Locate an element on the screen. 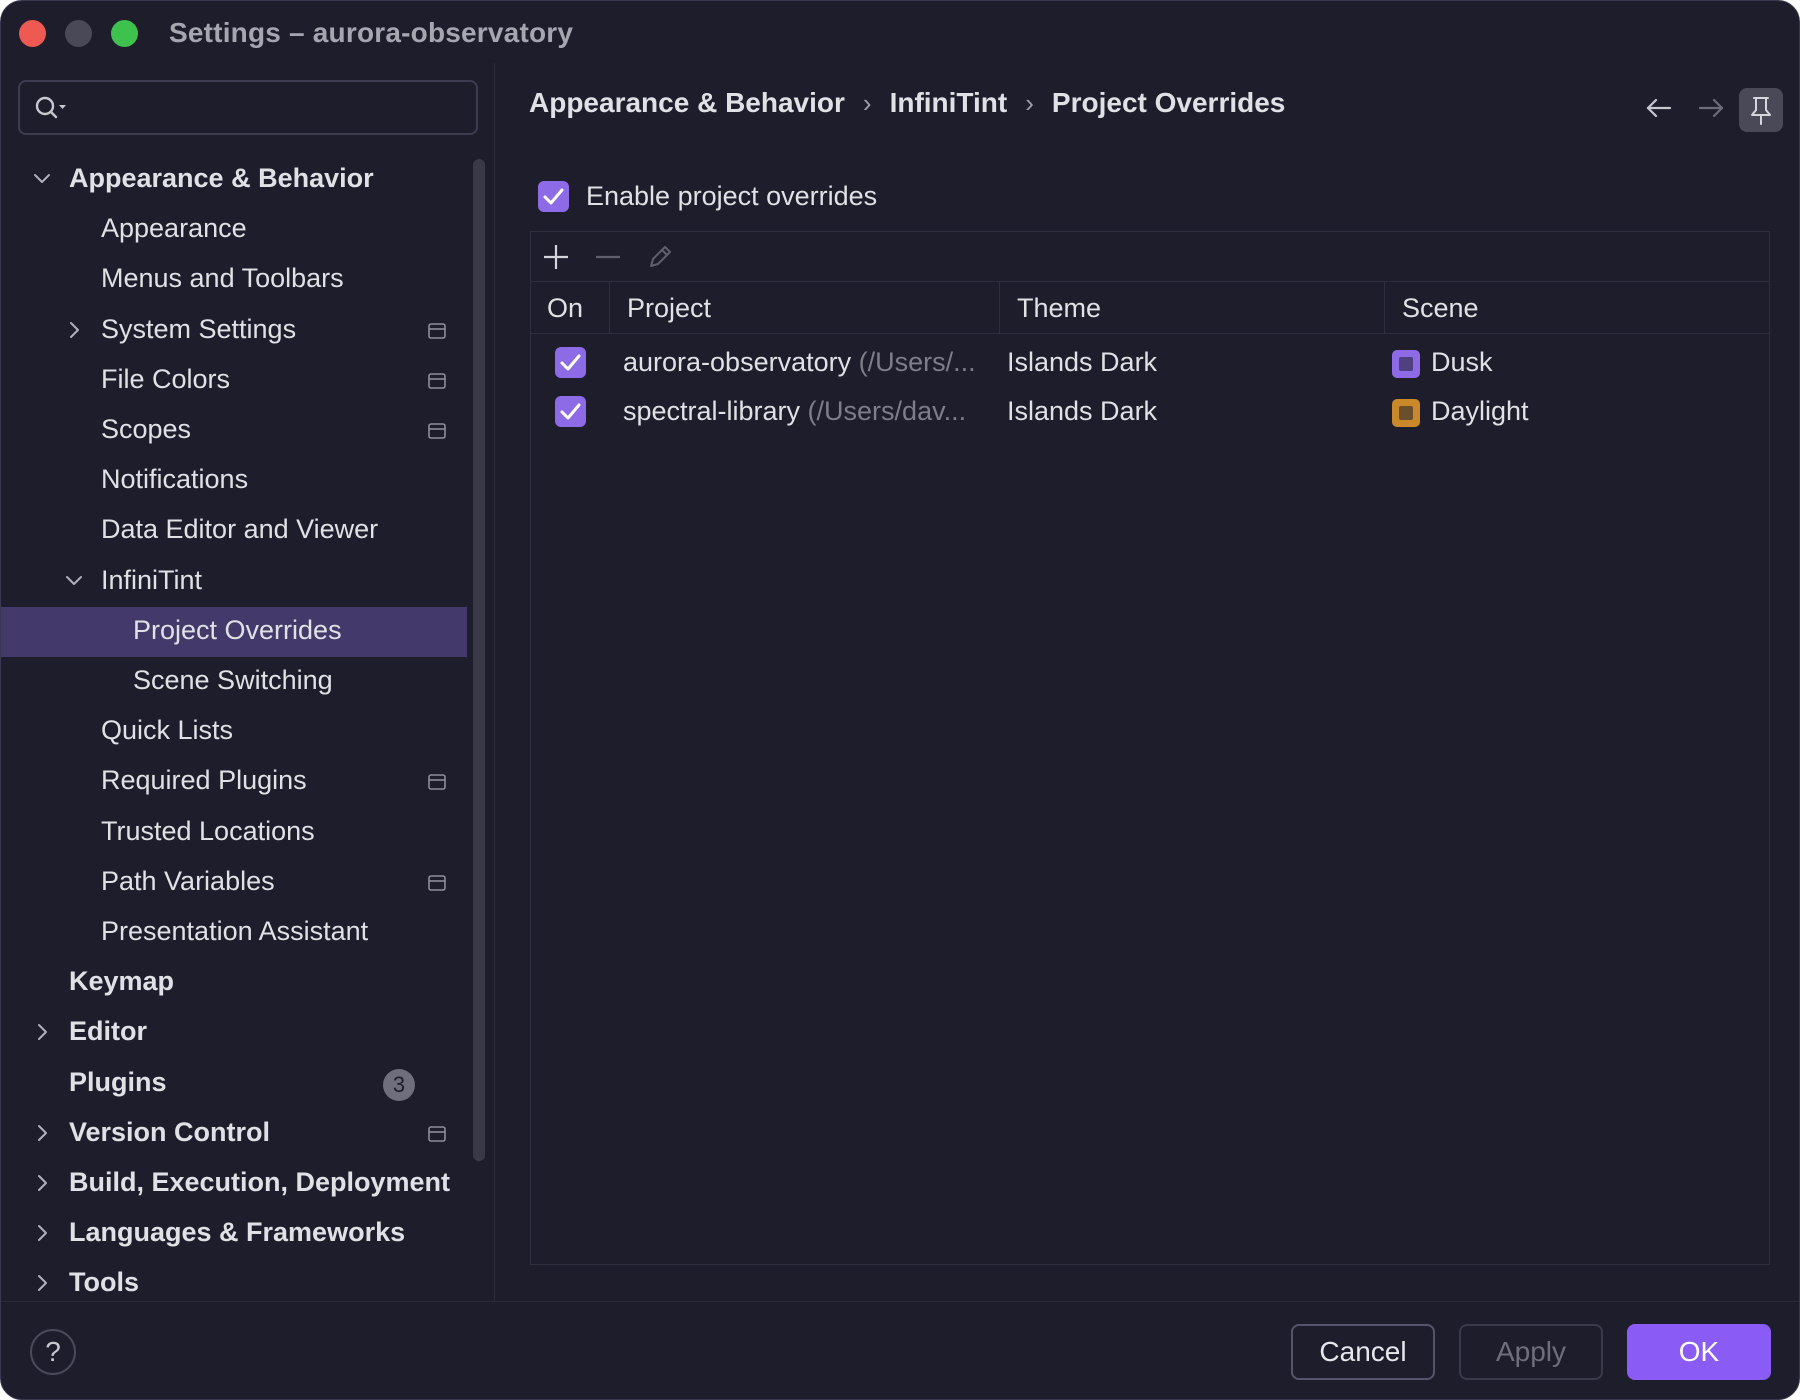  minimize-window-button is located at coordinates (78, 33).